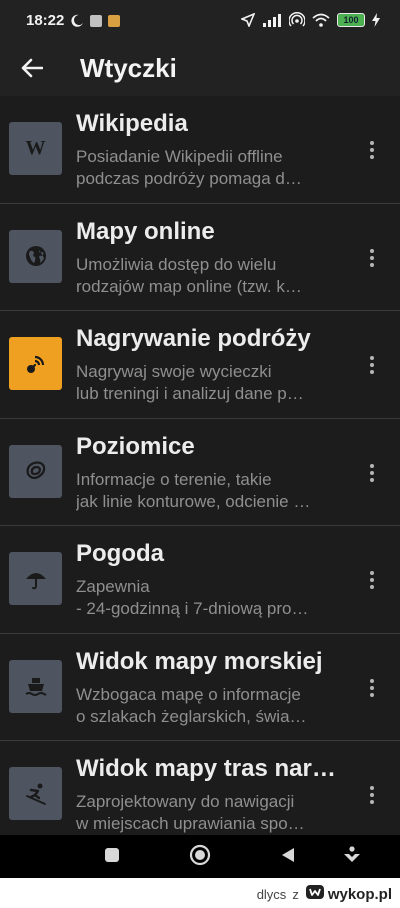 This screenshot has width=400, height=908. I want to click on hide-keyboard-button, so click(352, 857).